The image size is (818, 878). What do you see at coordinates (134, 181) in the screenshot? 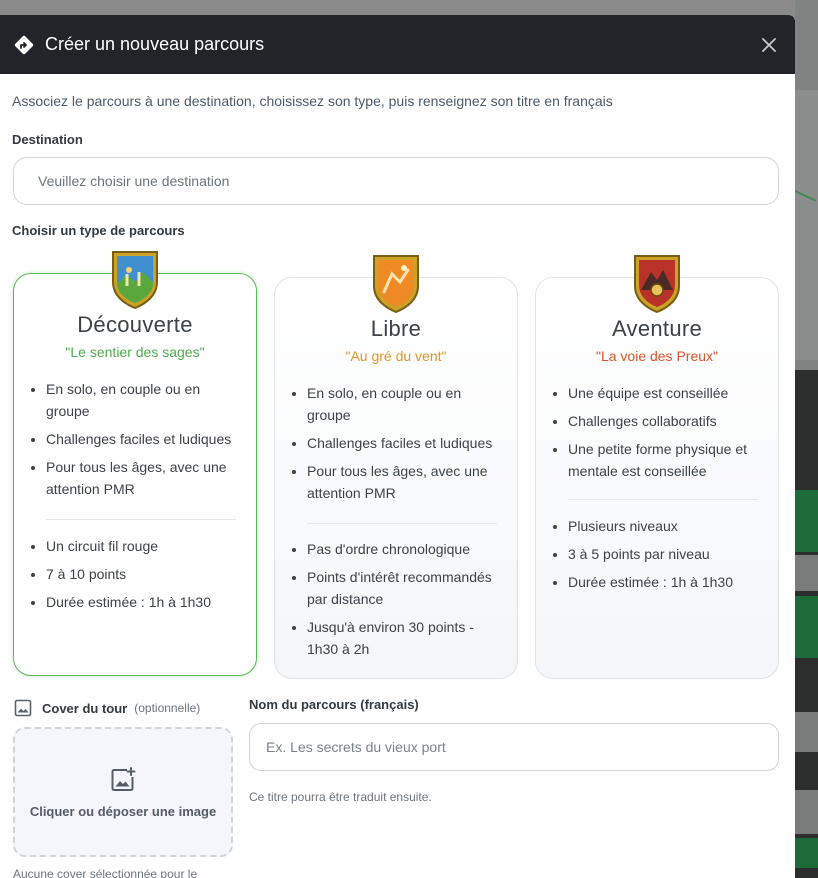
I see `destination-placeholder: Veuillez choisir une destination` at bounding box center [134, 181].